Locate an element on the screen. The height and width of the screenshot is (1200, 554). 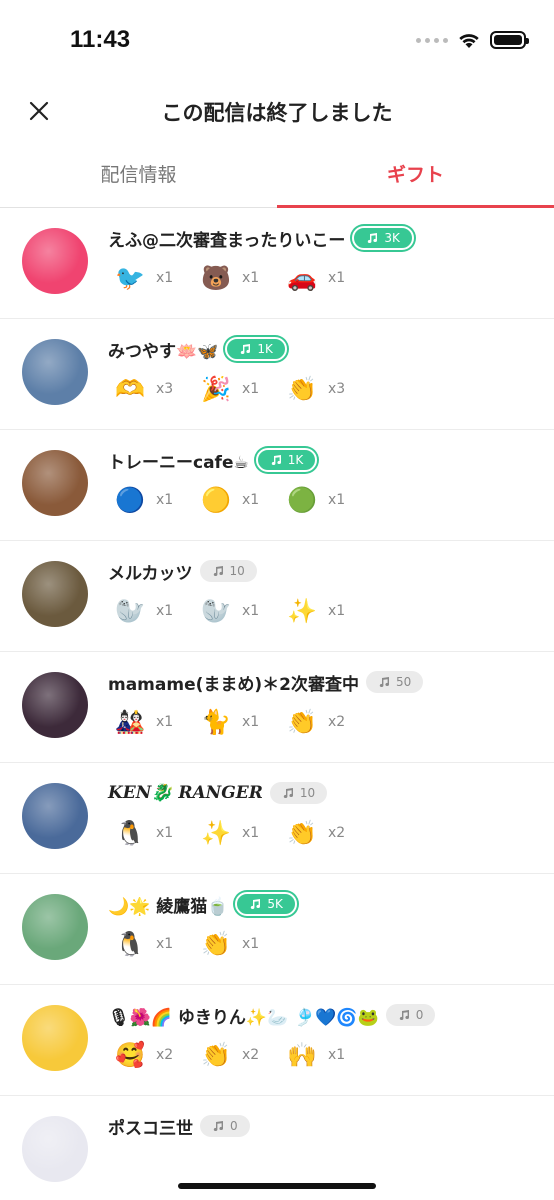
list-item: みつやす🪷🦋 1K 🫶 x3 🎉 x1 👏 x3 is located at coordinates (277, 374).